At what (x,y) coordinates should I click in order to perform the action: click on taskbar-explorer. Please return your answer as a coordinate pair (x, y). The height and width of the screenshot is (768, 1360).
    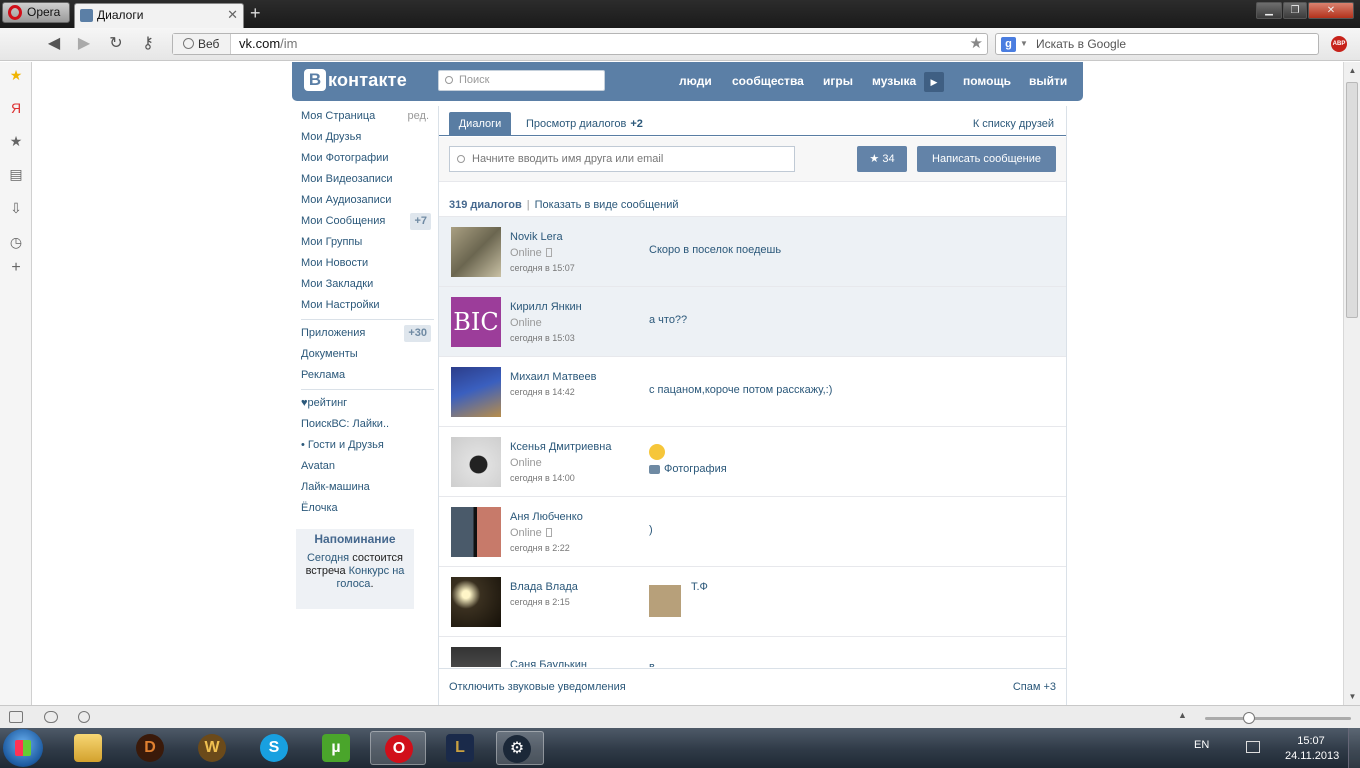
    Looking at the image, I should click on (88, 748).